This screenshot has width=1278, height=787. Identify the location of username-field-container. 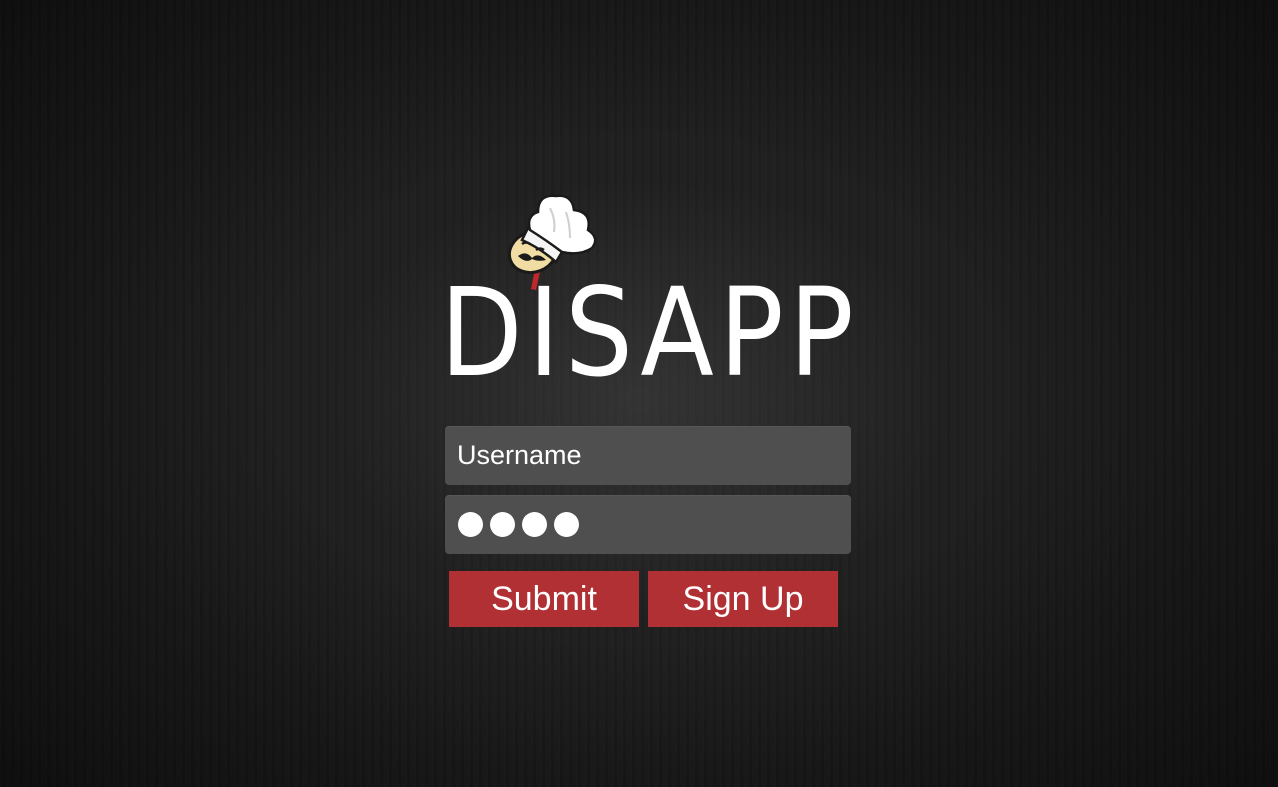
(648, 455).